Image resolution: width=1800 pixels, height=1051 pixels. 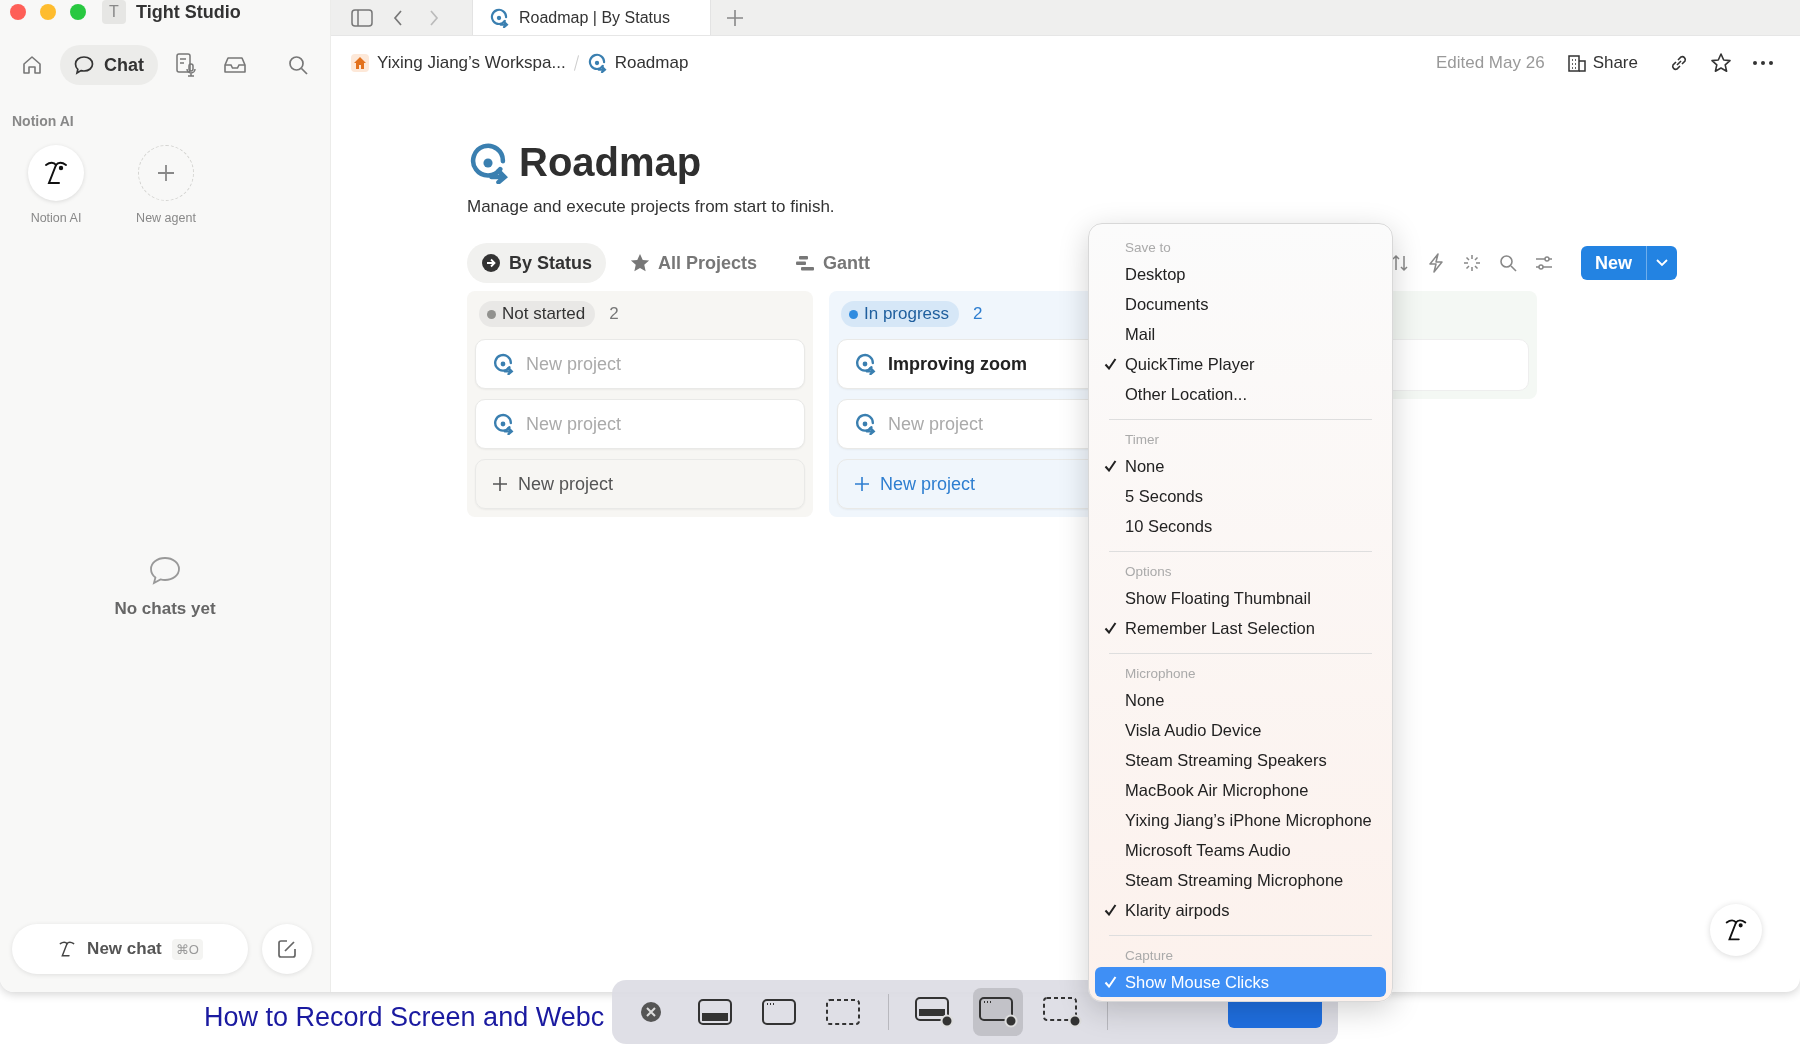 I want to click on window-title: Tight Studio, so click(x=188, y=12).